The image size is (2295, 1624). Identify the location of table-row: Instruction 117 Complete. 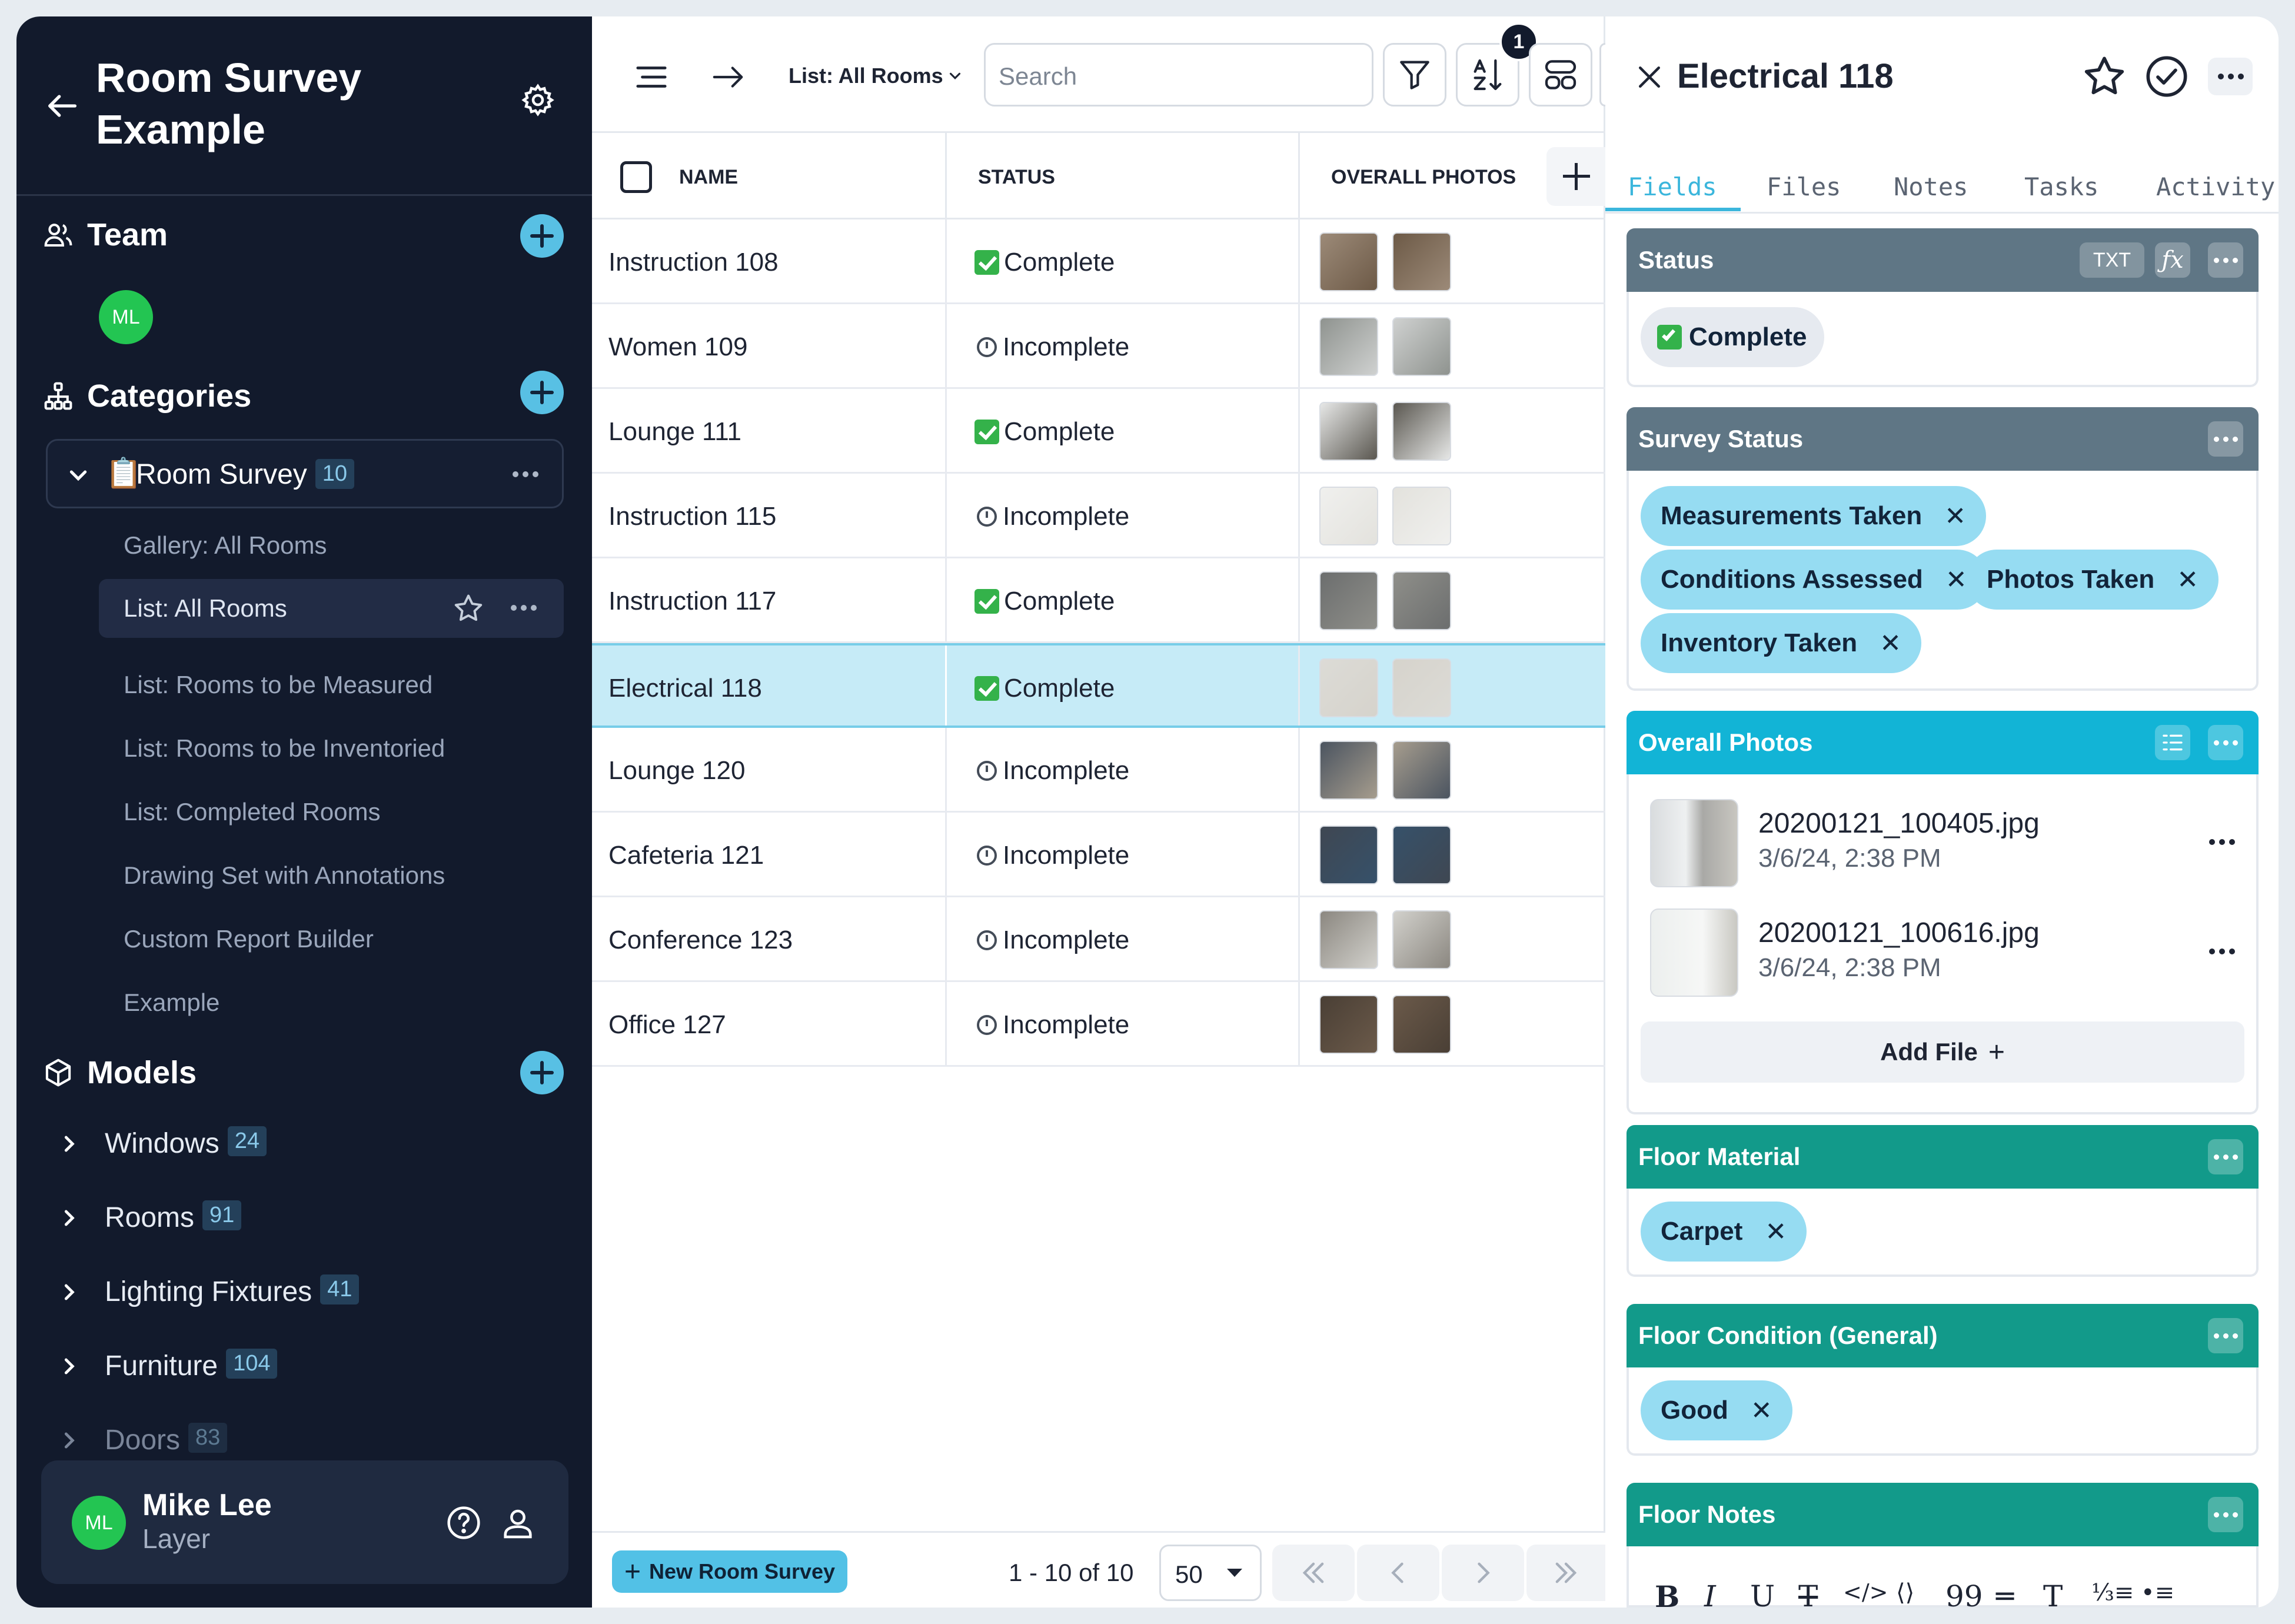
(1098, 600).